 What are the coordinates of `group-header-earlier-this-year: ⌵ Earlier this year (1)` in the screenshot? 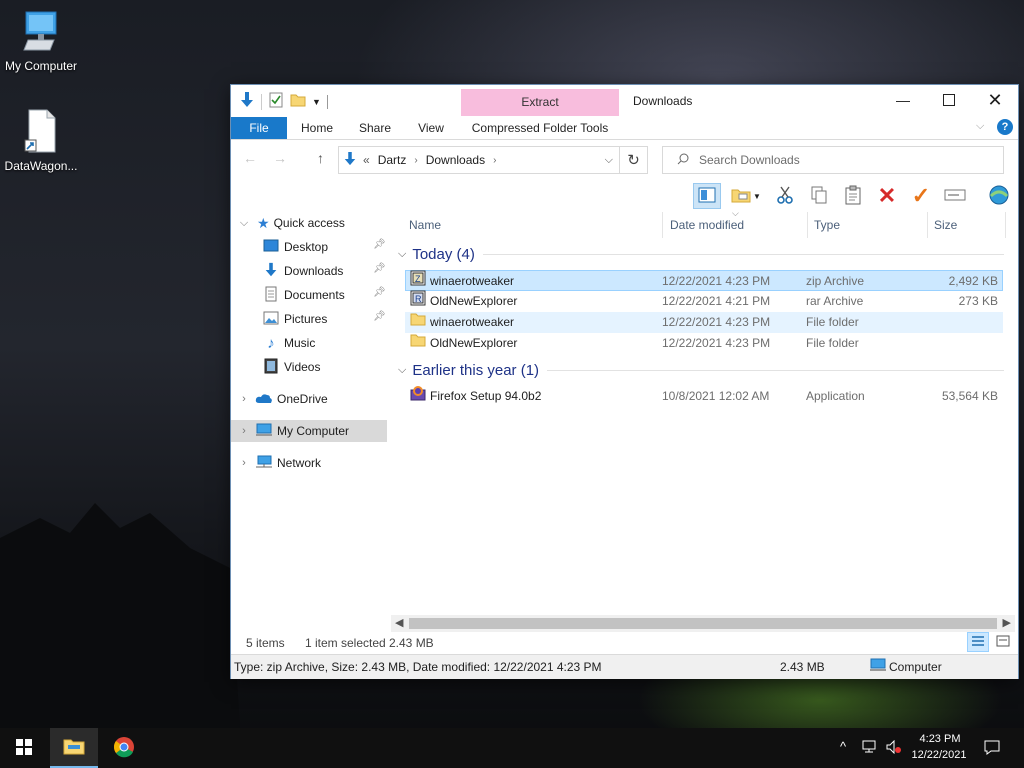 It's located at (701, 370).